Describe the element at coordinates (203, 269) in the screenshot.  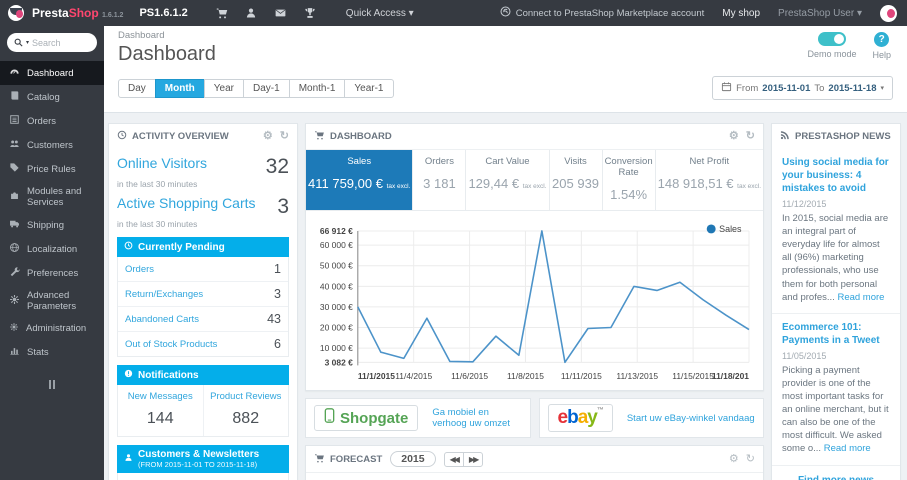
I see `pending-row-orders: Orders 1` at that location.